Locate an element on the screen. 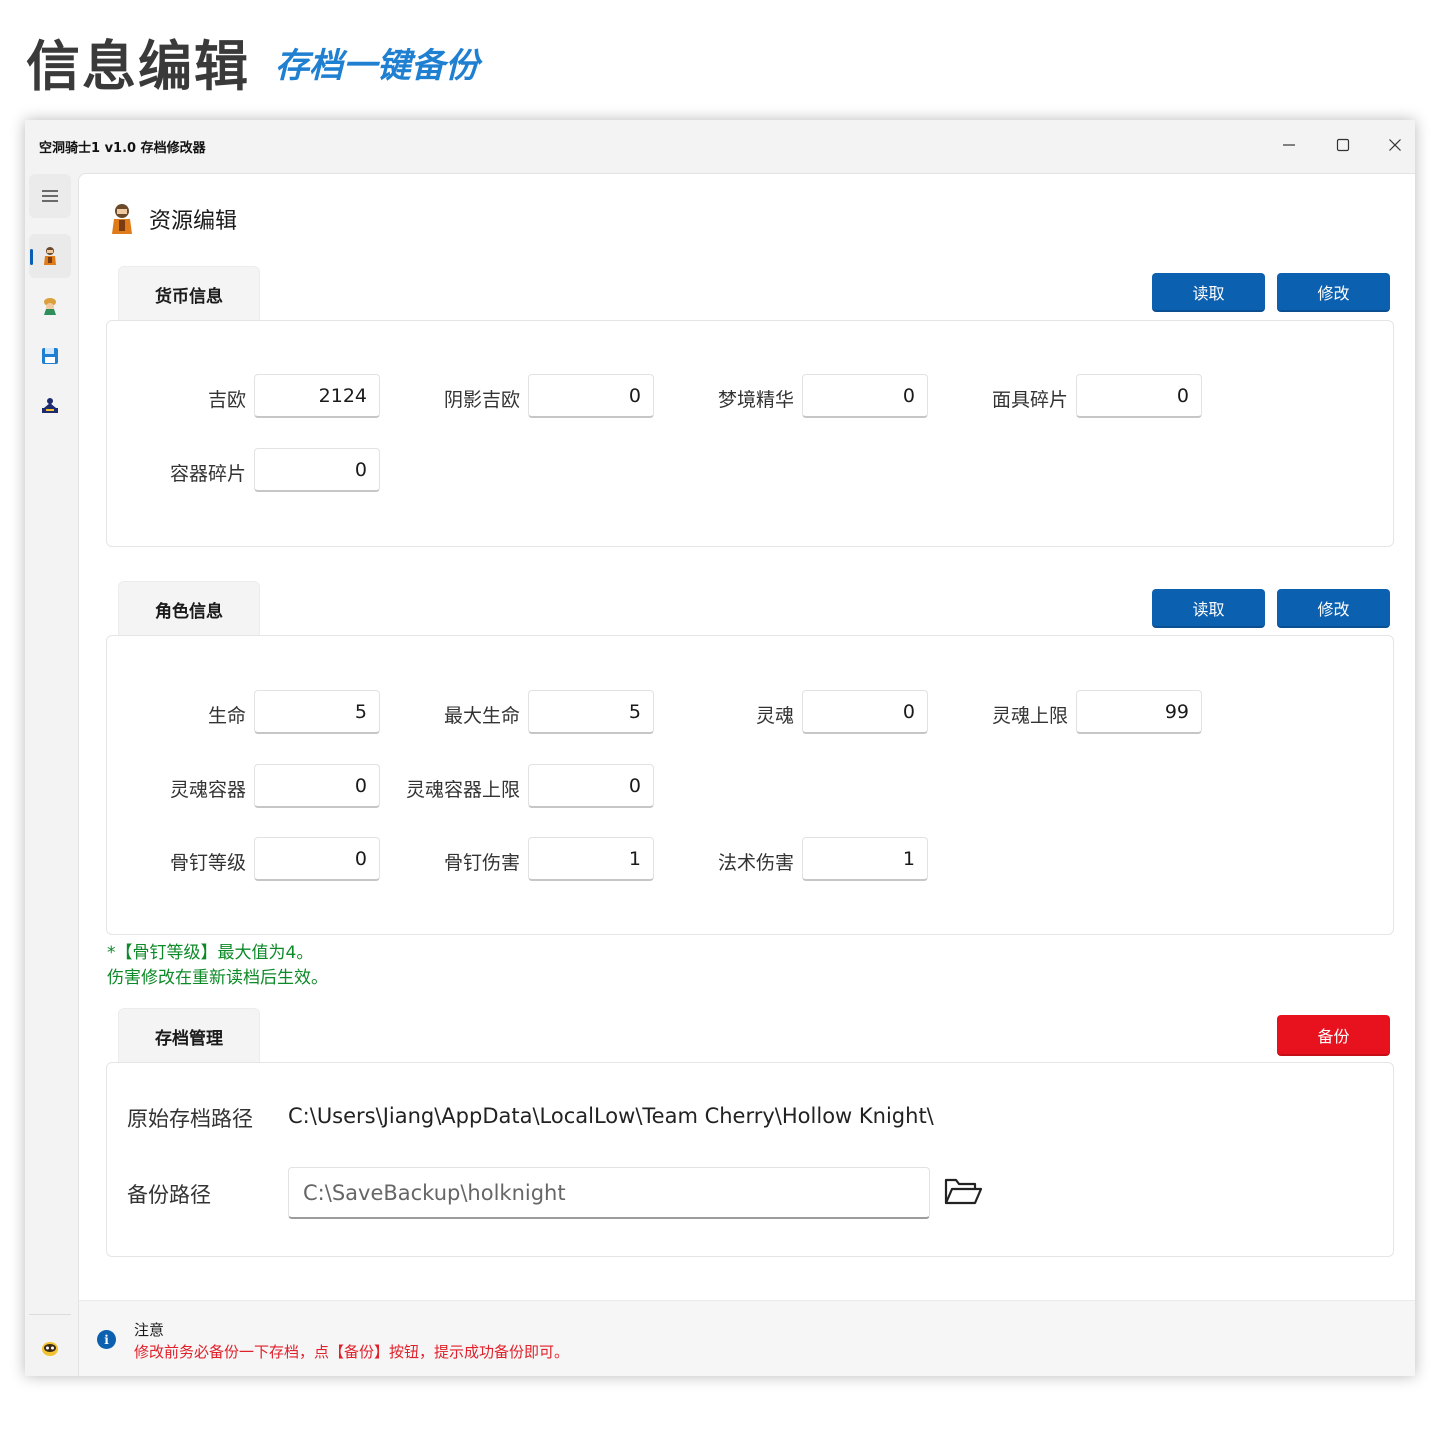 The width and height of the screenshot is (1440, 1440). nav-item-footer is located at coordinates (50, 1348).